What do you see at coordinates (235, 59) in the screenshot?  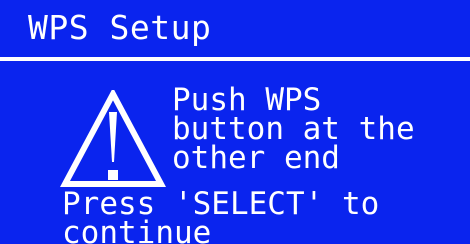 I see `title-divider` at bounding box center [235, 59].